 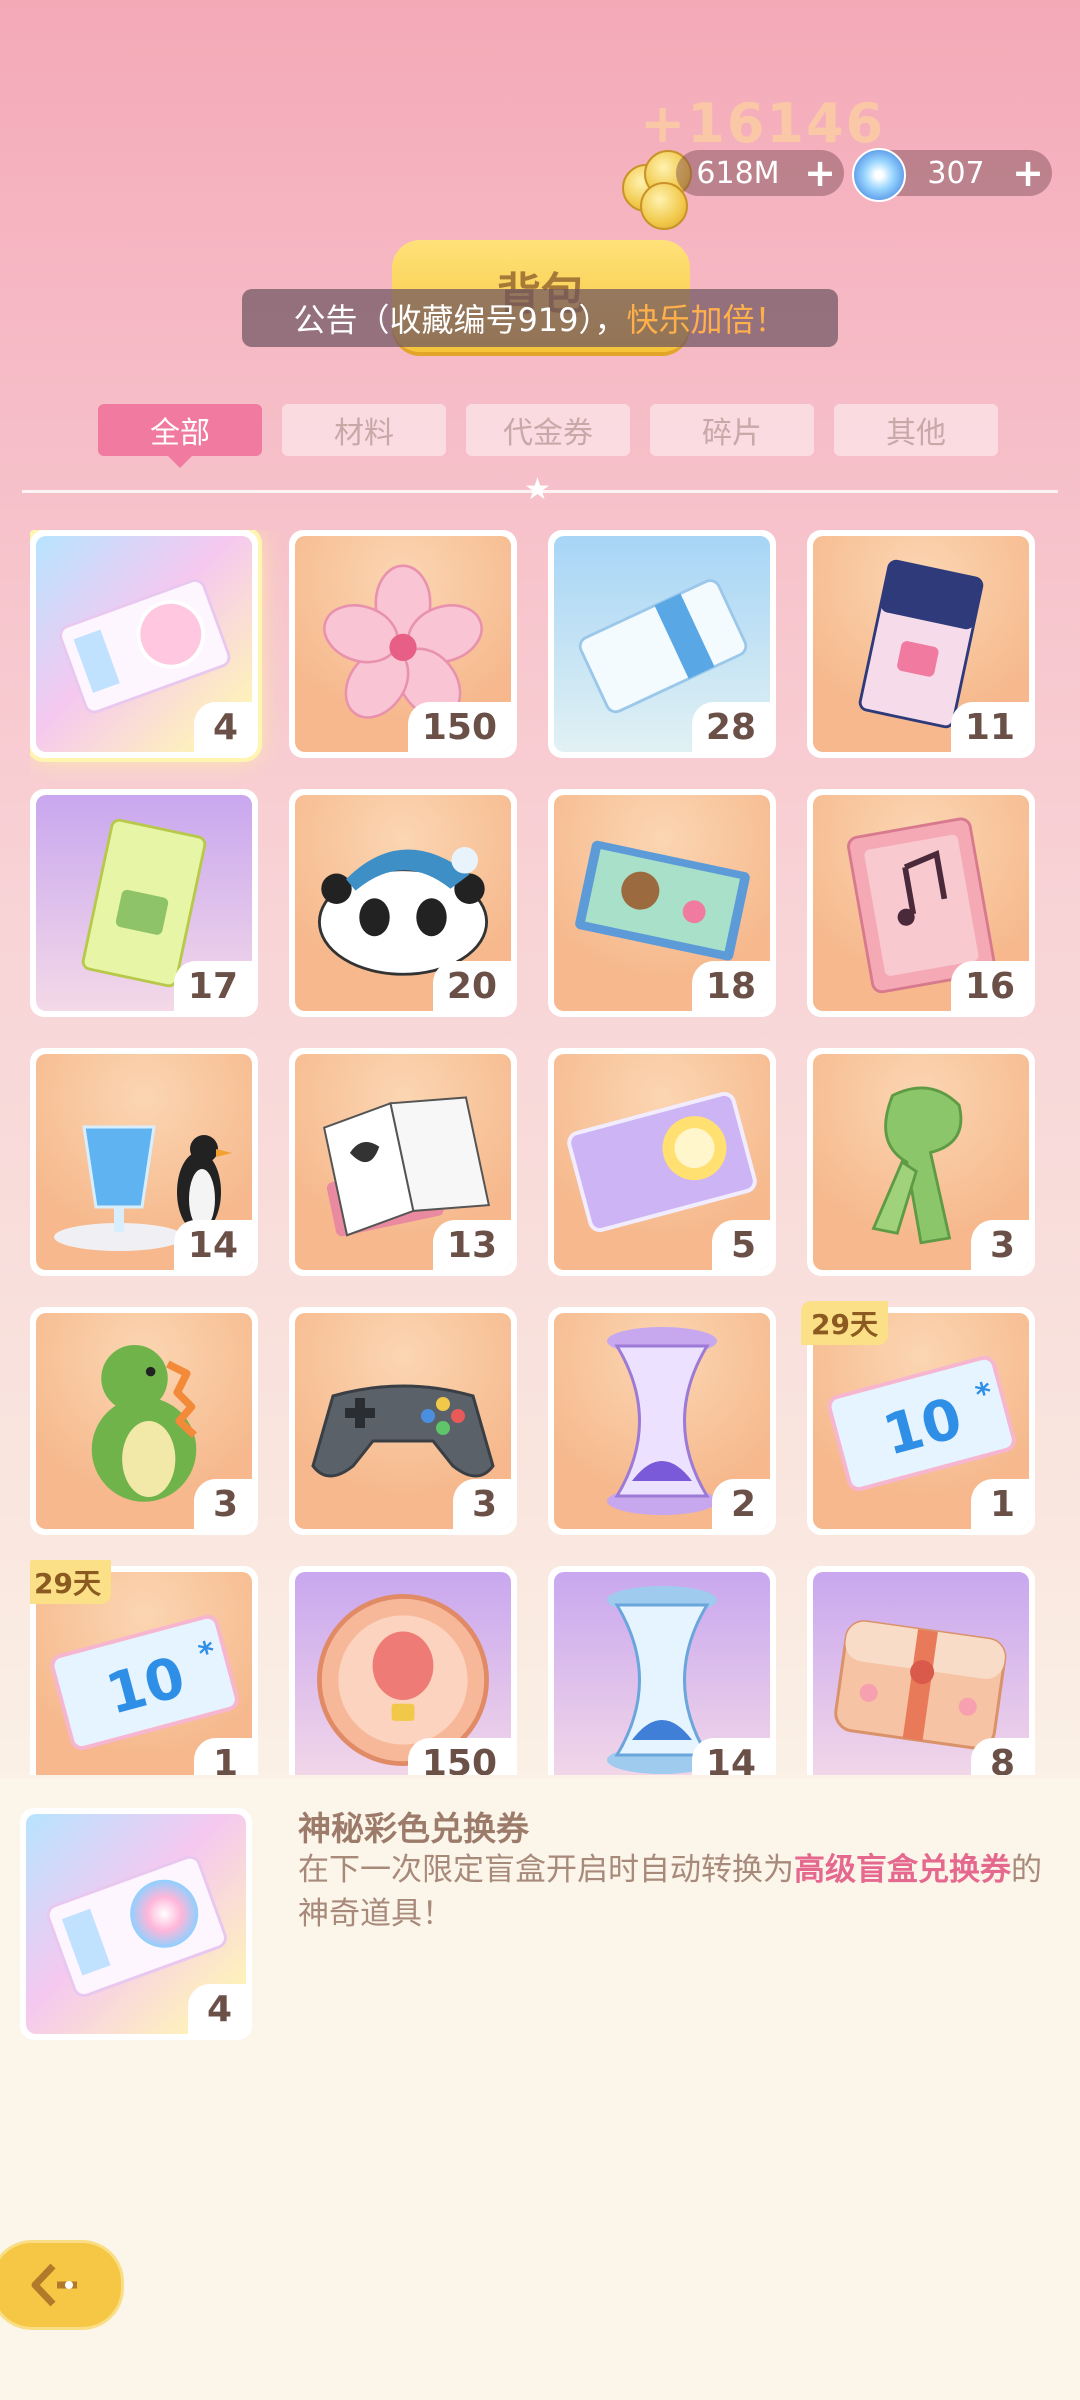 What do you see at coordinates (741, 1504) in the screenshot?
I see `item-count: 2` at bounding box center [741, 1504].